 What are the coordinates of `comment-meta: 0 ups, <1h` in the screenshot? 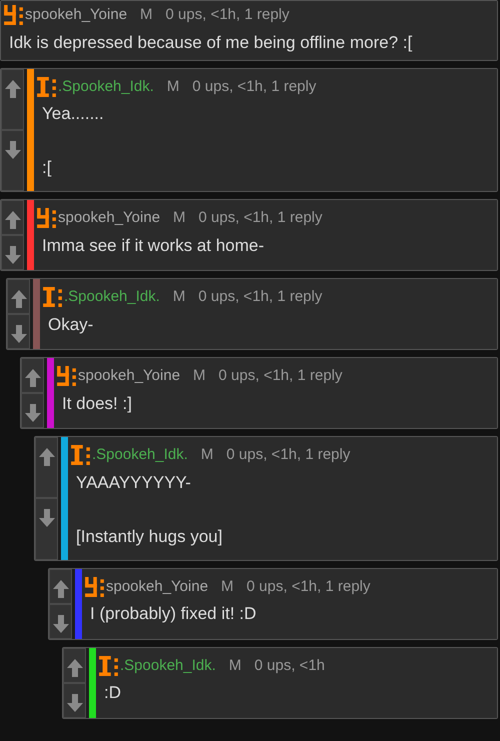 It's located at (289, 666).